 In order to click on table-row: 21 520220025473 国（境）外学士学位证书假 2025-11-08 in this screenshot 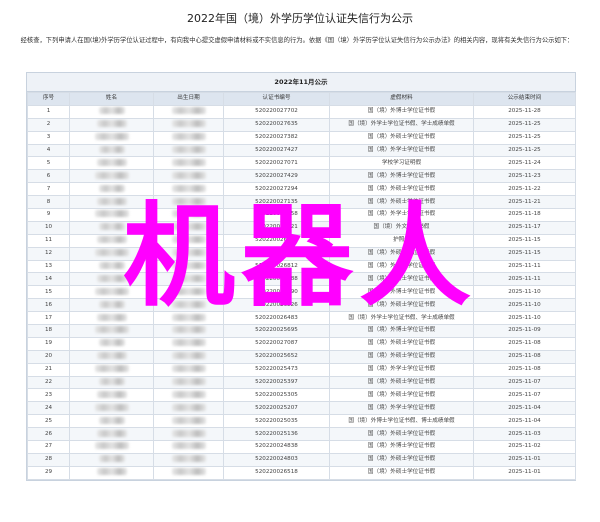, I will do `click(301, 369)`.